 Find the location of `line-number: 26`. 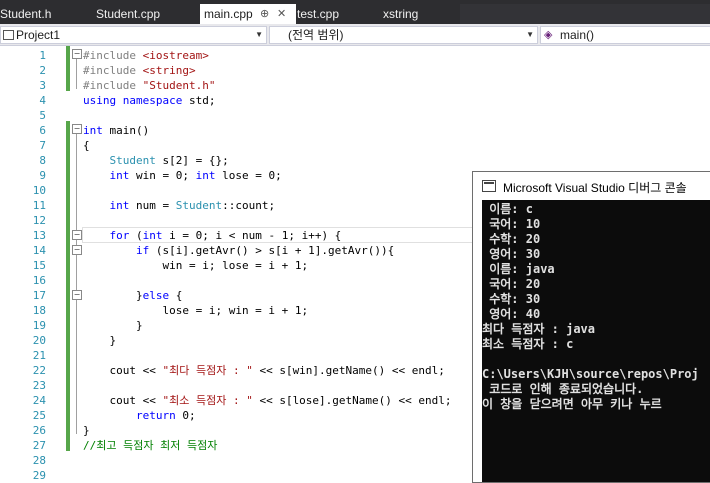

line-number: 26 is located at coordinates (39, 430).